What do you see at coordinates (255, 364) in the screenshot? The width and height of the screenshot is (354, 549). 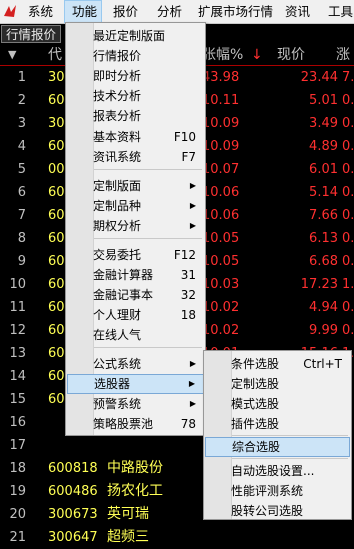 I see `submenu-item-label: 条件选股` at bounding box center [255, 364].